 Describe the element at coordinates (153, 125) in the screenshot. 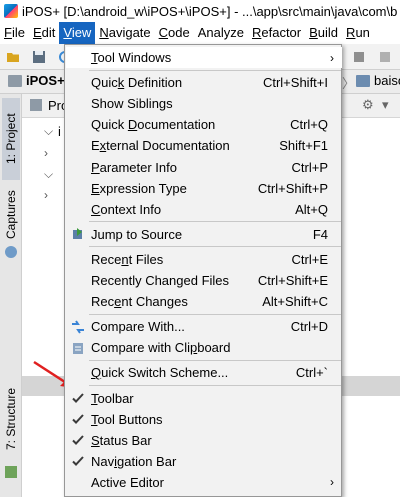

I see `menu-item-label: Quick Documentation` at that location.